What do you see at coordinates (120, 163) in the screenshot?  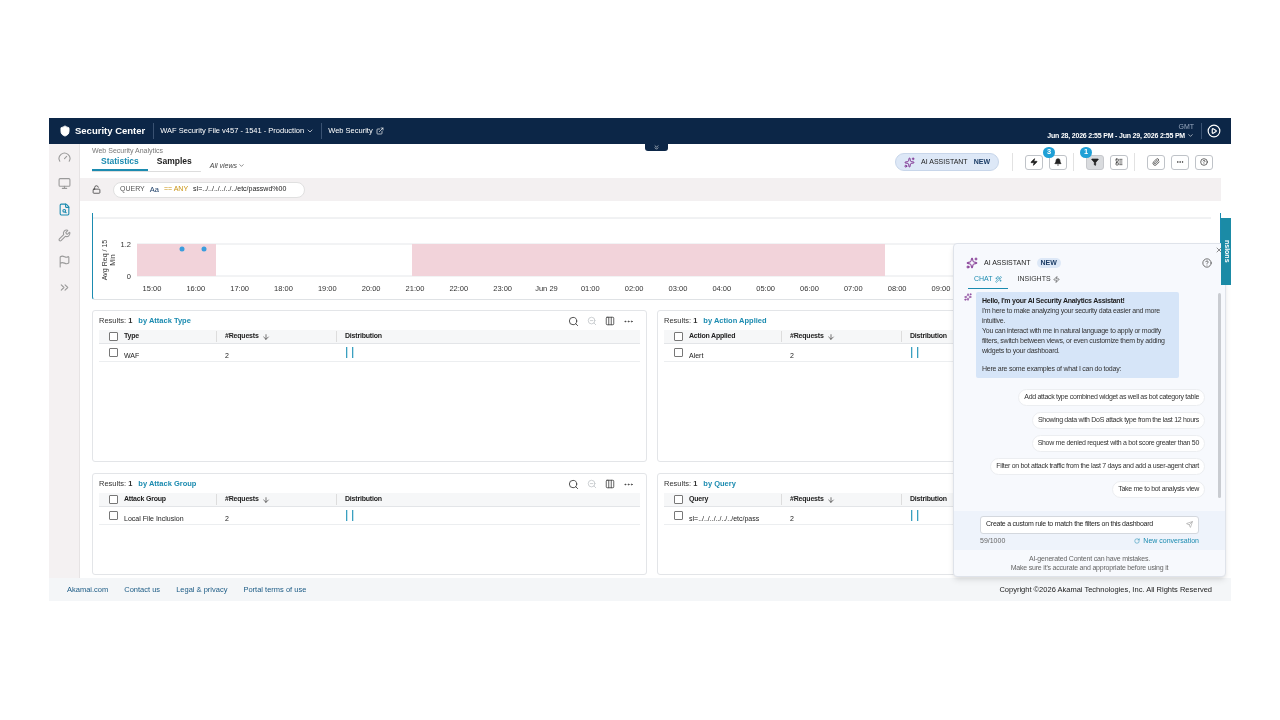 I see `view-tab: Statistics` at bounding box center [120, 163].